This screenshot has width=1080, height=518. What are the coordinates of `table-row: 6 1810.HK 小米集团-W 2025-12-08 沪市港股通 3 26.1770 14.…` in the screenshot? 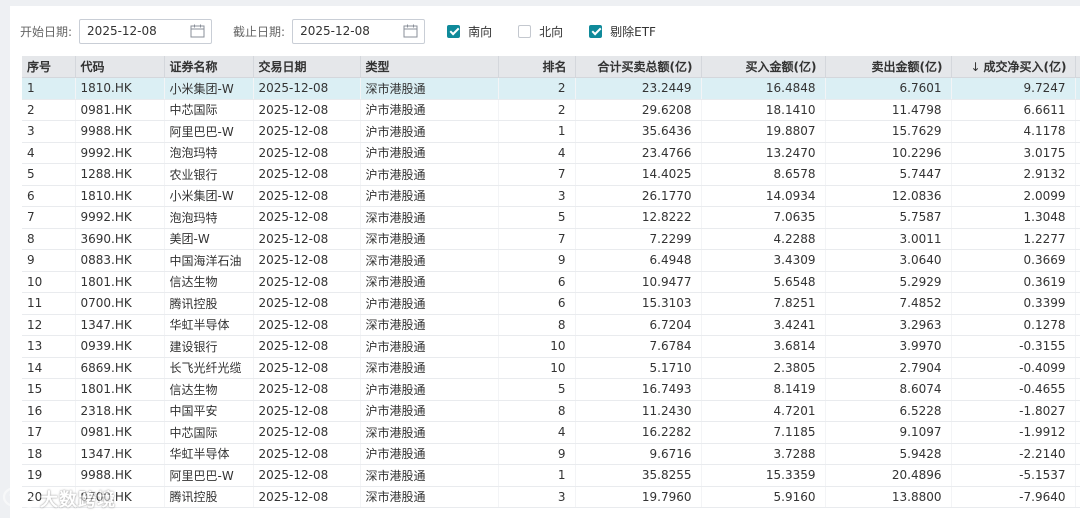 It's located at (551, 196).